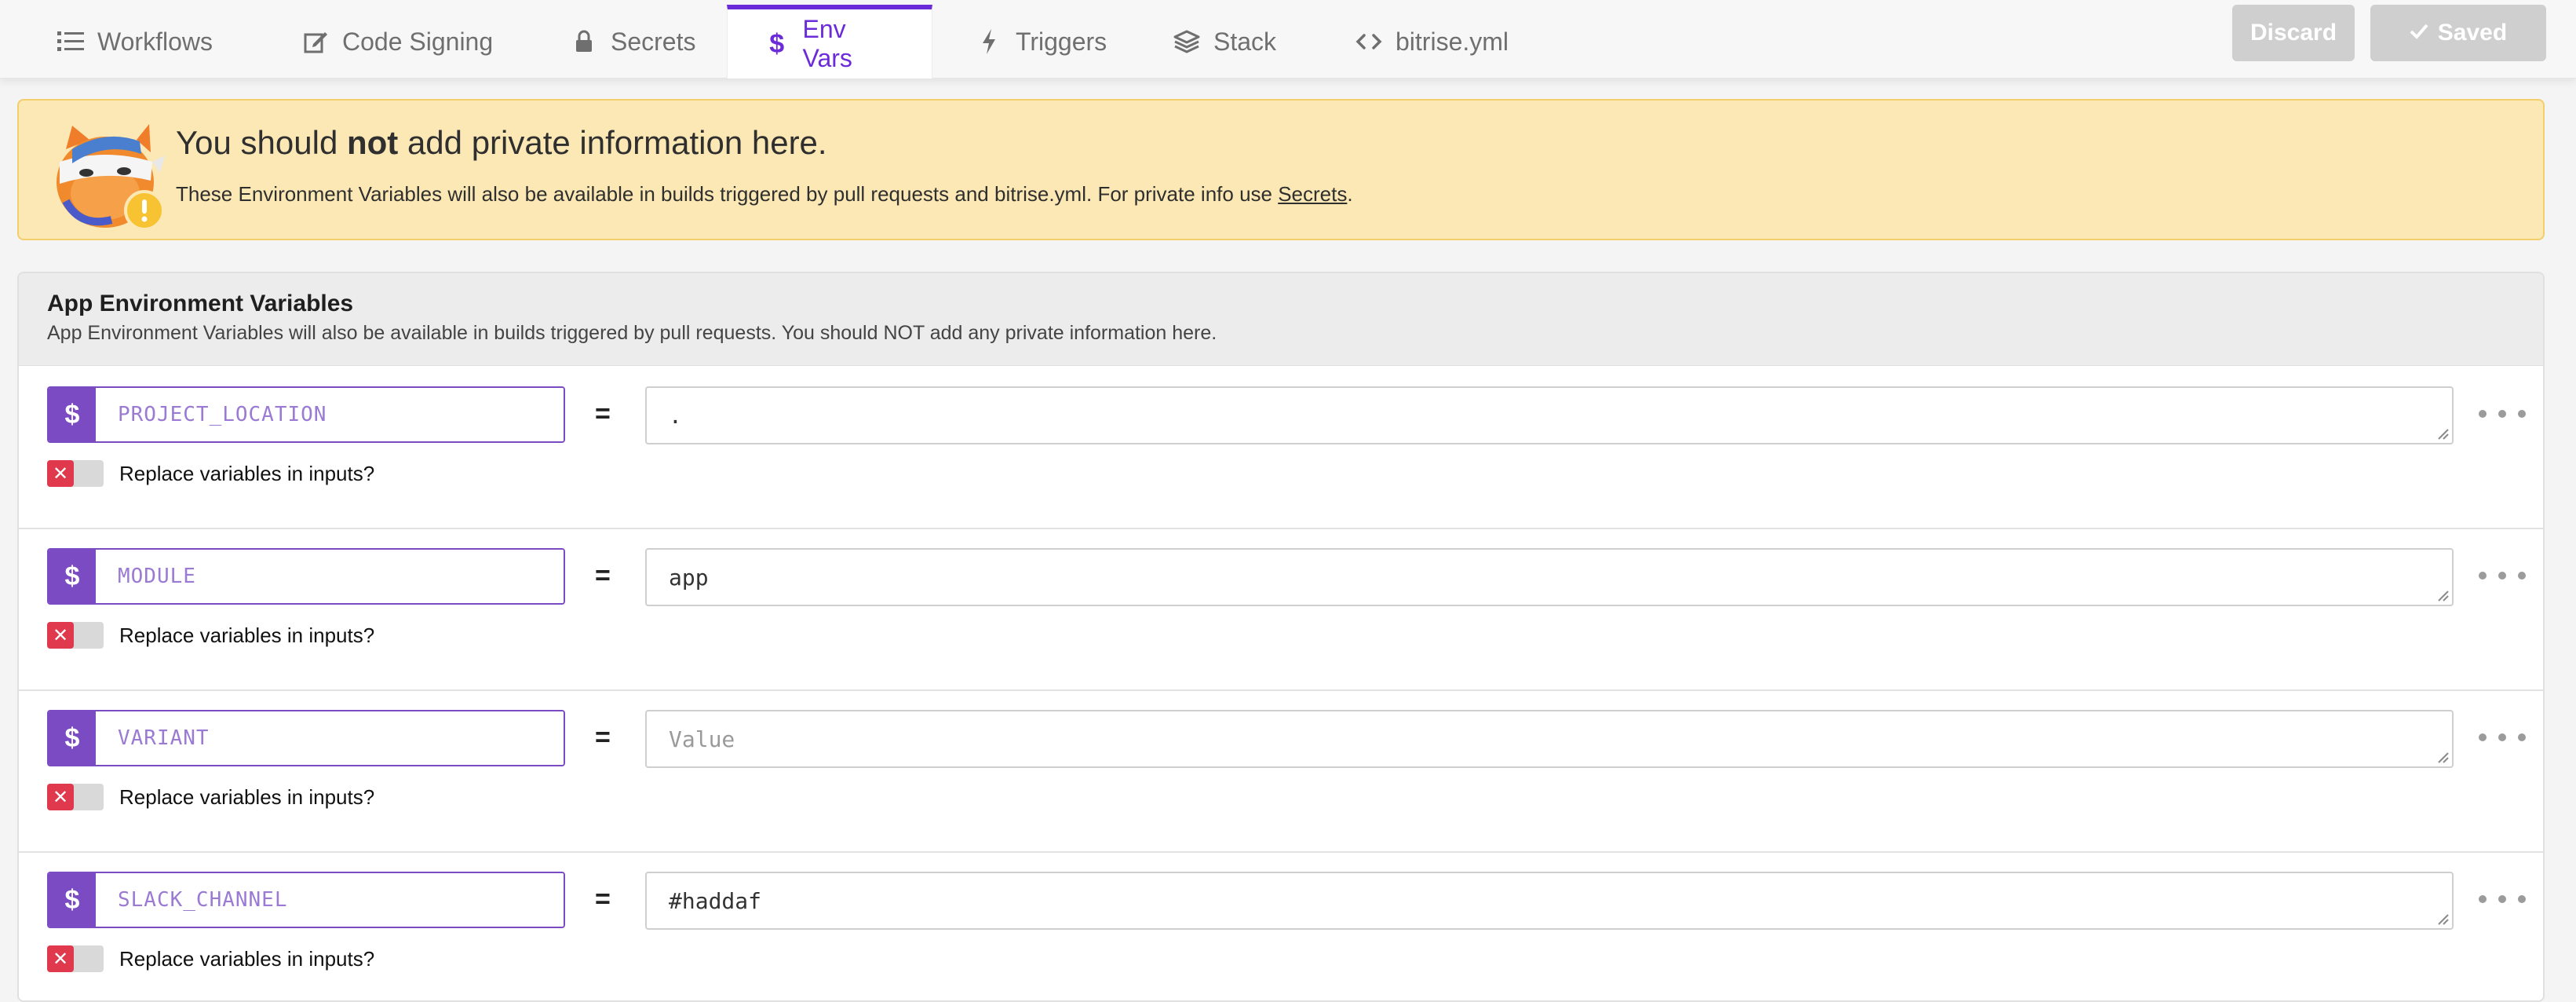  I want to click on discard-label: Discard, so click(2293, 33).